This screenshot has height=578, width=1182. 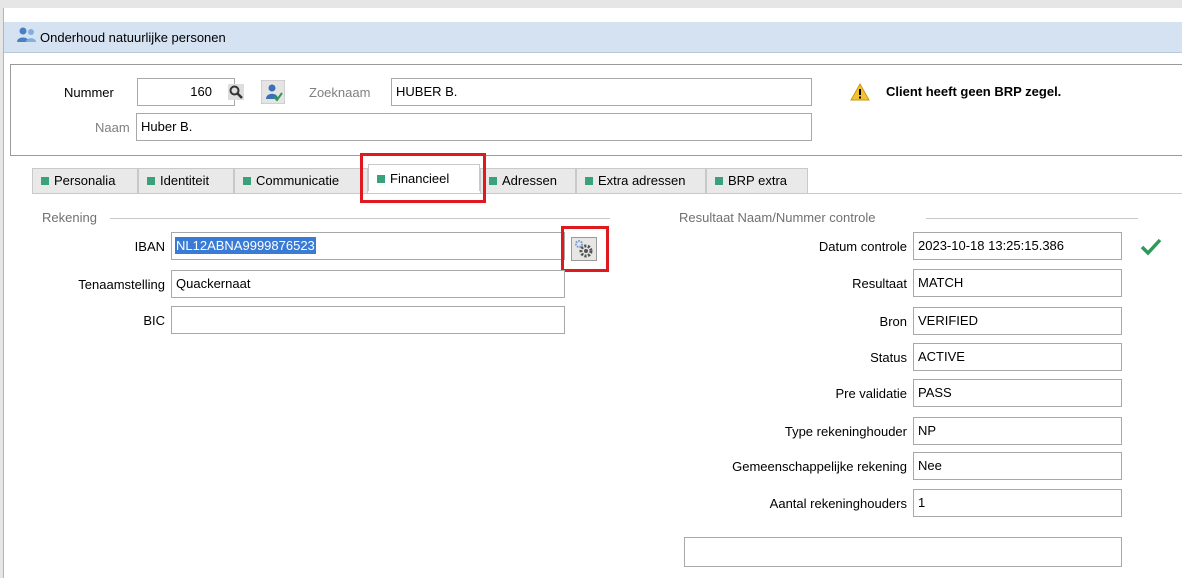 I want to click on tab-label: Adressen, so click(x=529, y=180).